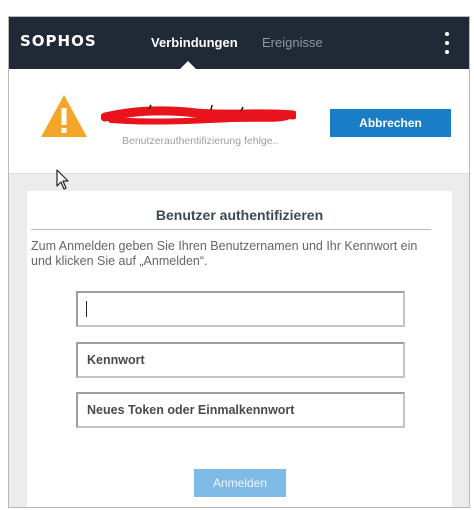 This screenshot has height=510, width=474. What do you see at coordinates (62, 179) in the screenshot?
I see `mouse-pointer-icon` at bounding box center [62, 179].